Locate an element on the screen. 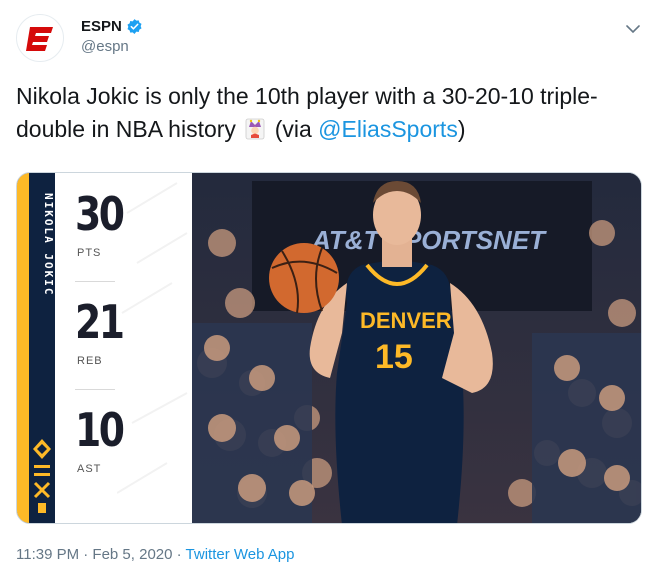 The image size is (658, 581). tweet-header: ESPN @espn is located at coordinates (331, 38).